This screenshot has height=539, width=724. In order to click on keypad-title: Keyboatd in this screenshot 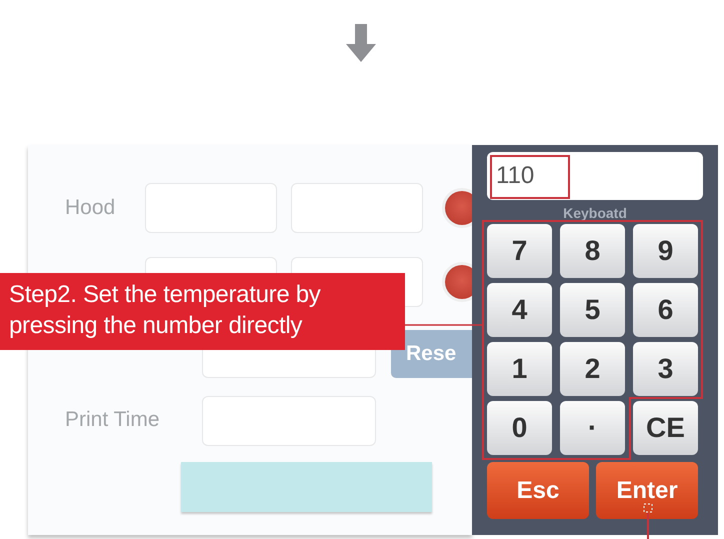, I will do `click(595, 213)`.